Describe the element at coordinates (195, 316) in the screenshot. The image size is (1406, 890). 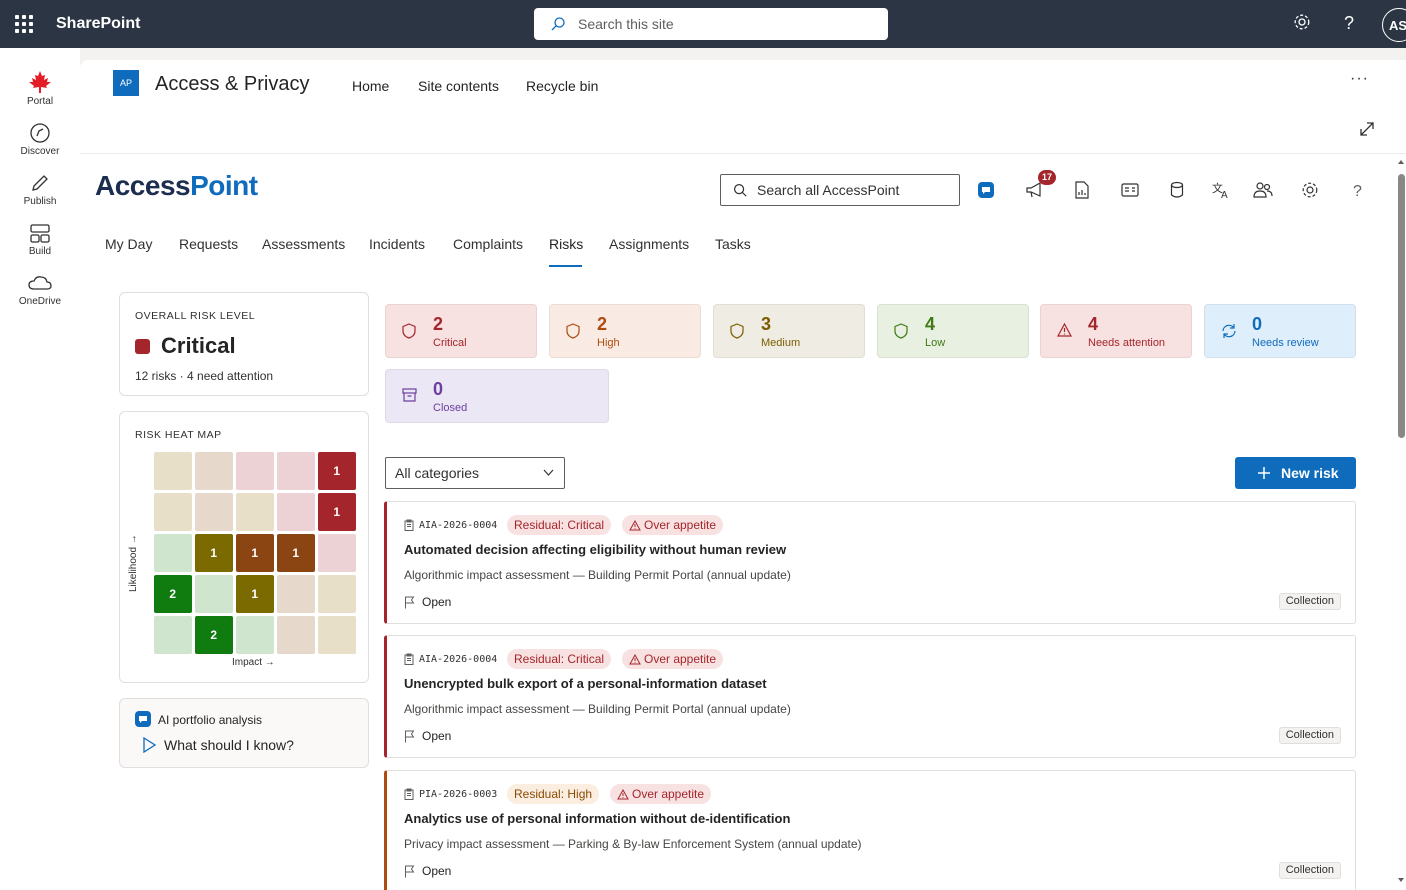
I see `overall-risk-label: OVERALL RISK LEVEL` at that location.